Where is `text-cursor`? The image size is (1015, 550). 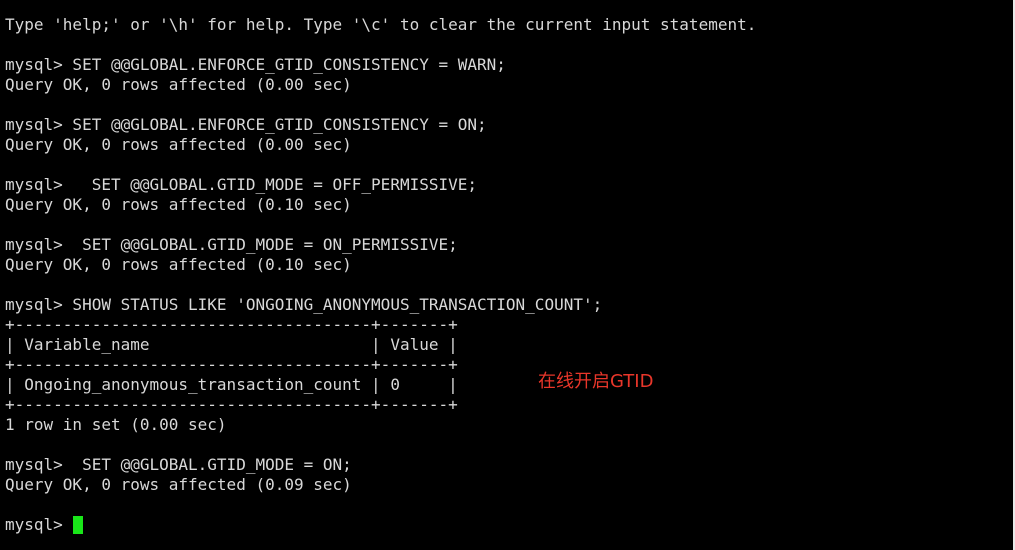
text-cursor is located at coordinates (78, 525).